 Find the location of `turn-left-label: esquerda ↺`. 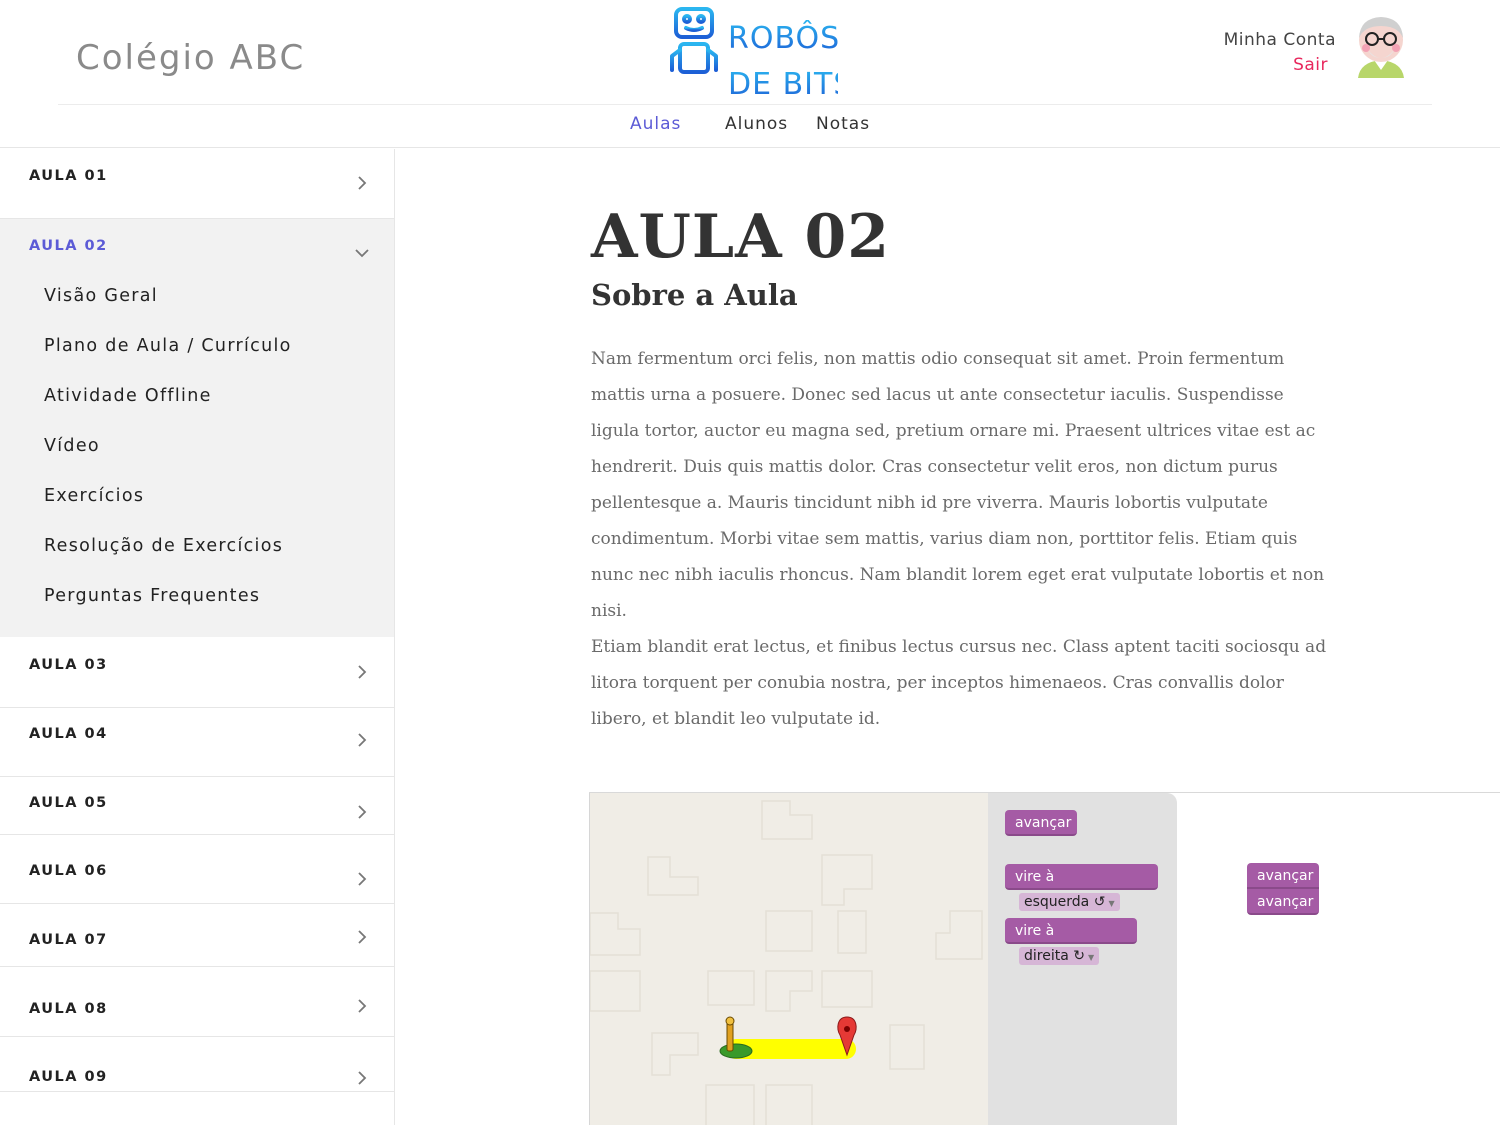

turn-left-label: esquerda ↺ is located at coordinates (1065, 902).